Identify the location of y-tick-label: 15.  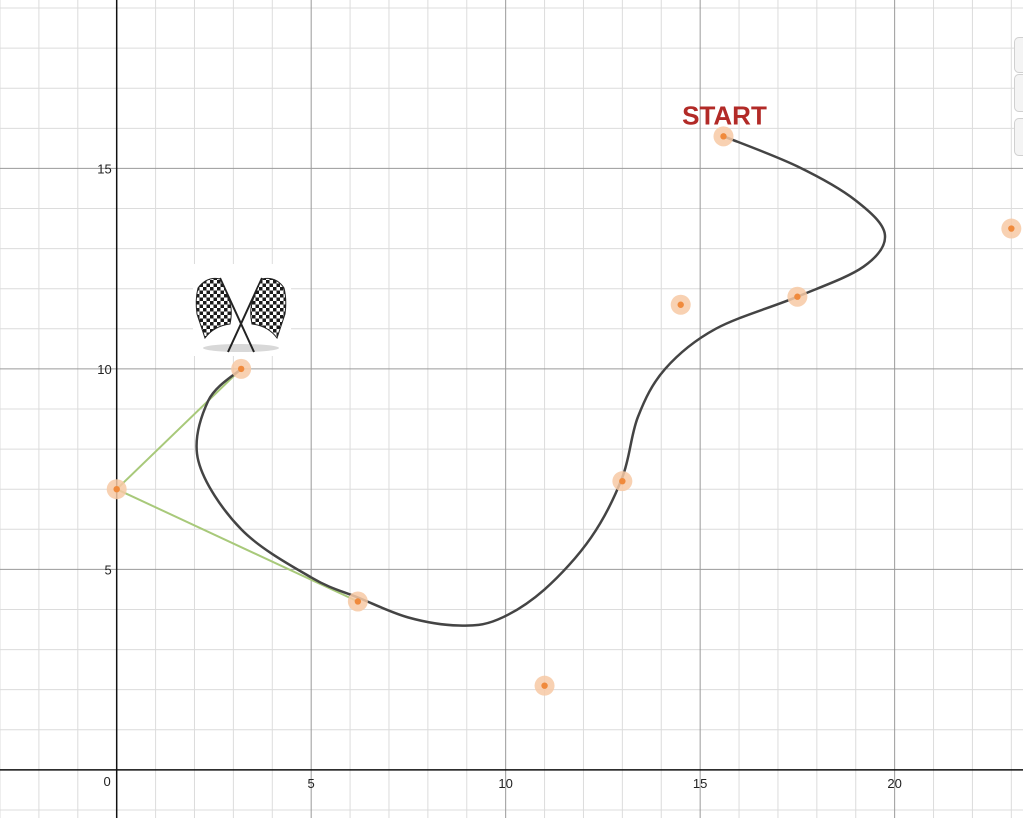
(104, 168).